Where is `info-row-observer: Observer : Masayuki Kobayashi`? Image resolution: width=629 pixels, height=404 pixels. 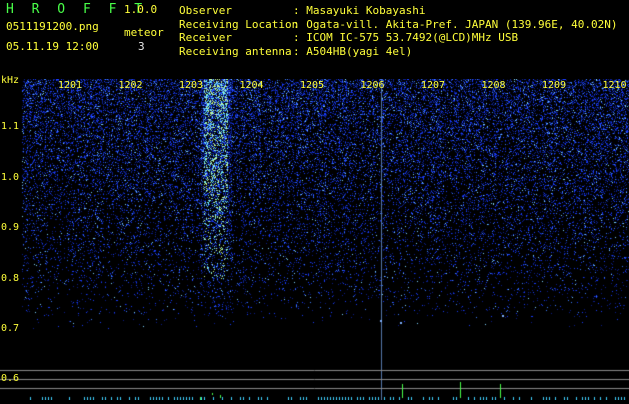
info-row-observer: Observer : Masayuki Kobayashi is located at coordinates (398, 11).